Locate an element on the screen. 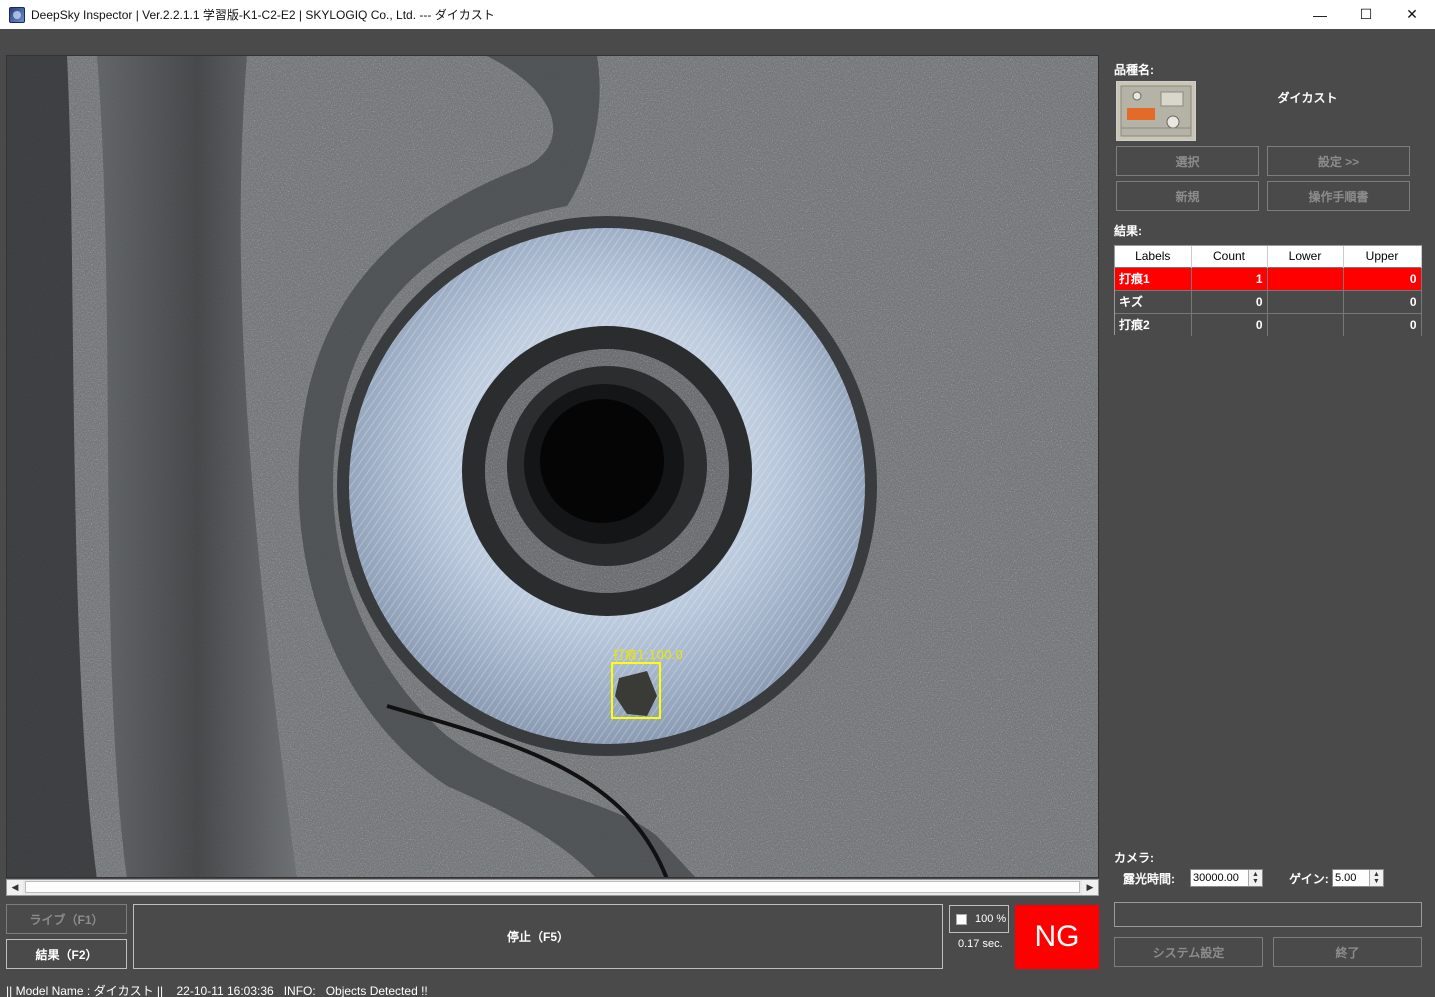 The image size is (1435, 997). minimize-button: — is located at coordinates (1320, 14).